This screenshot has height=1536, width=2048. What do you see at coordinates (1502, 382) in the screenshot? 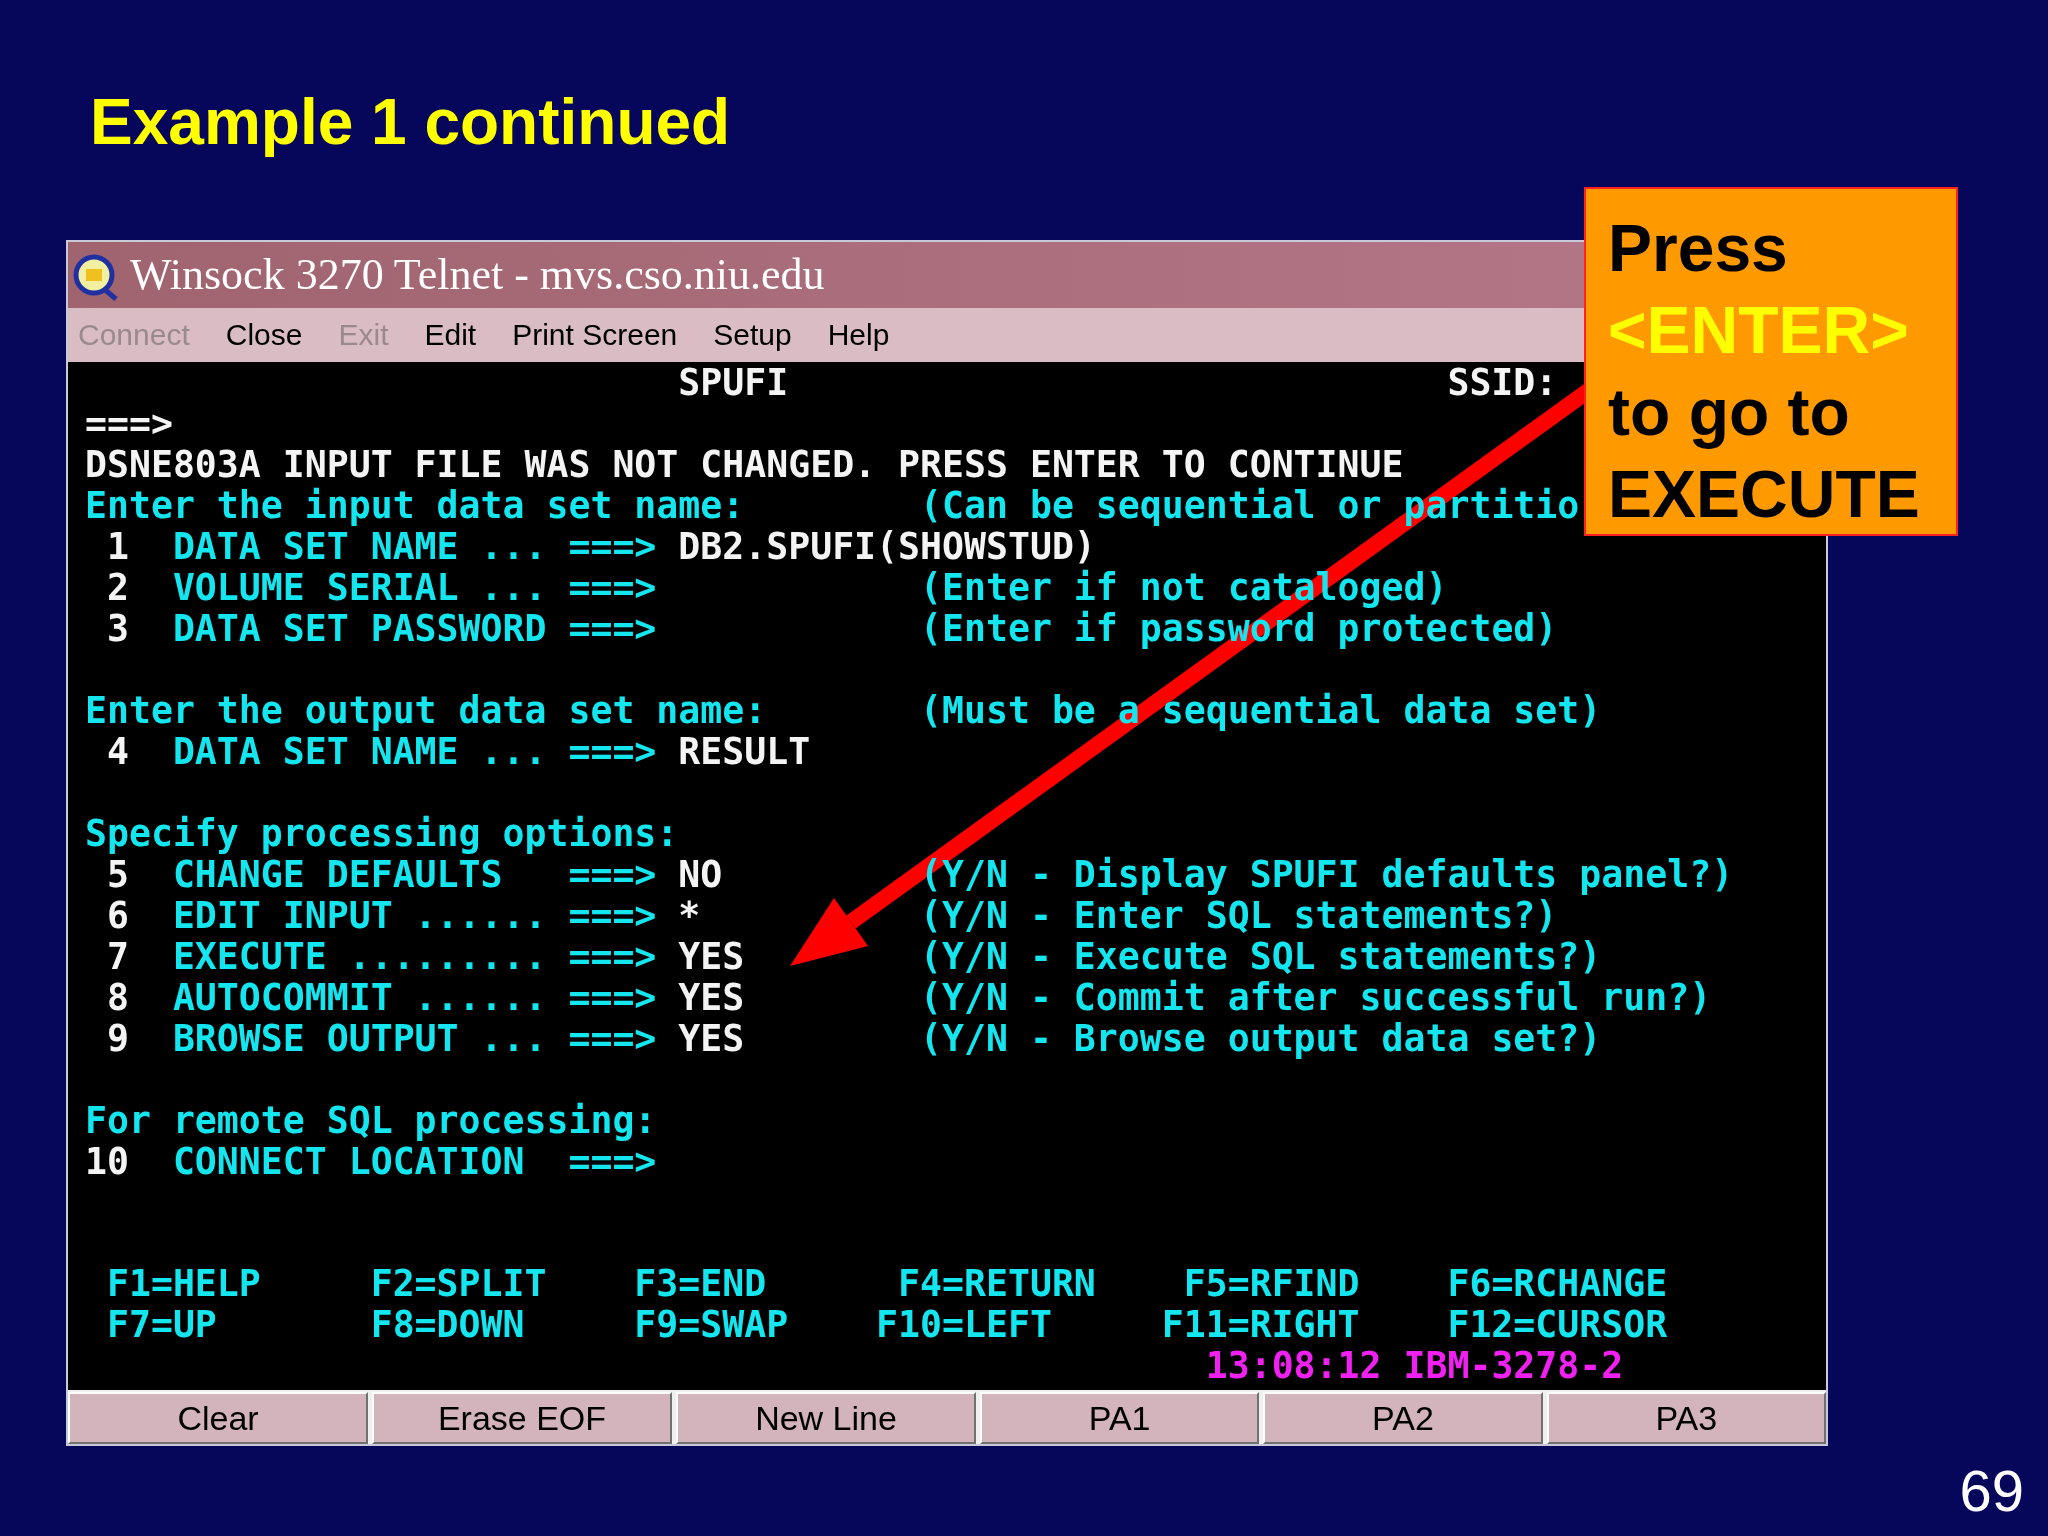
I see `screen-text: SSID:` at bounding box center [1502, 382].